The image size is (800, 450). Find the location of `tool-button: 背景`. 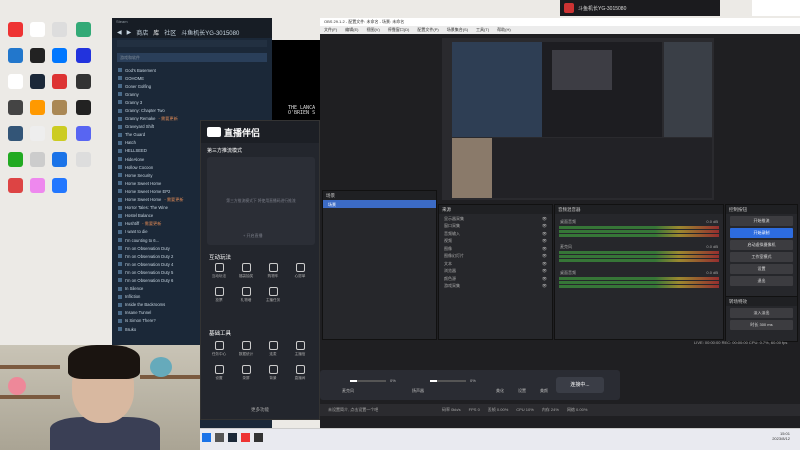

tool-button: 背景 is located at coordinates (273, 375).